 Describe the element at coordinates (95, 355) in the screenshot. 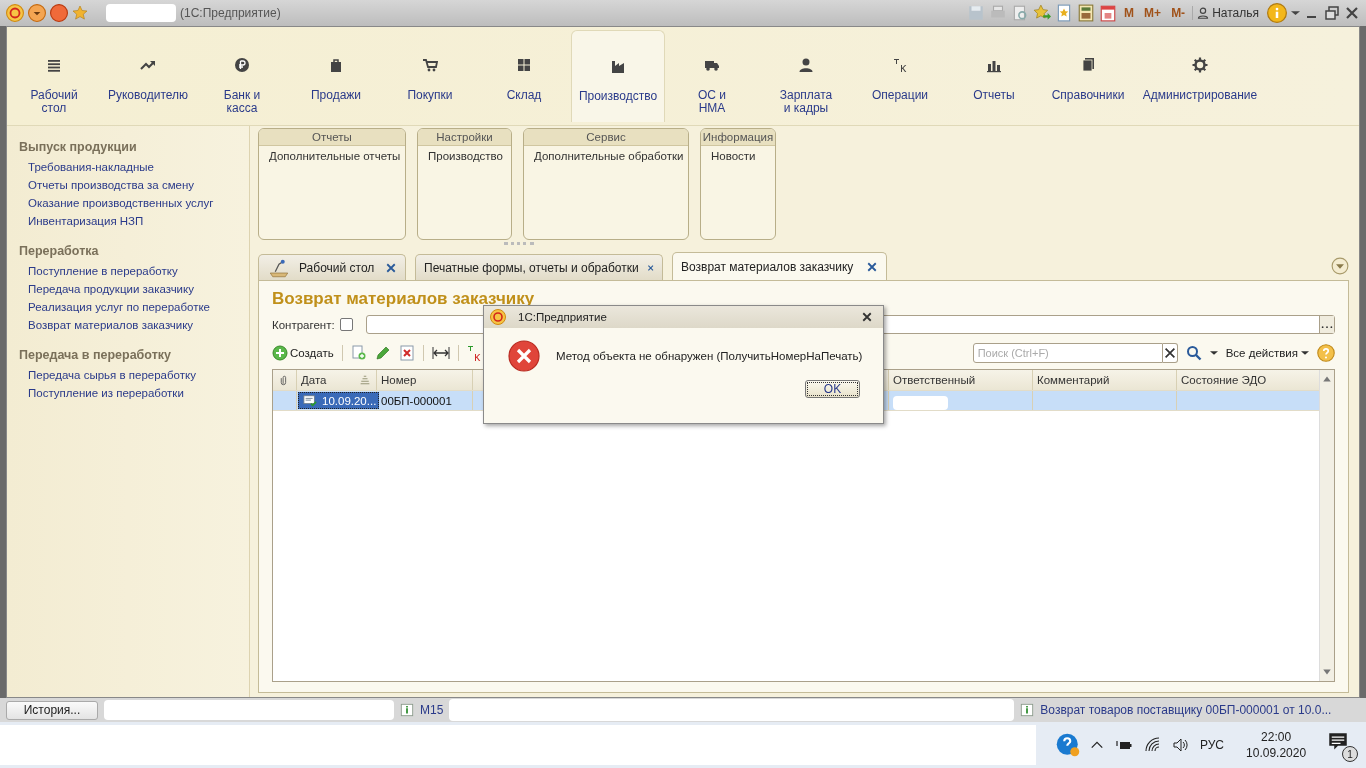

I see `nav-group-title: Передача в переработку` at that location.